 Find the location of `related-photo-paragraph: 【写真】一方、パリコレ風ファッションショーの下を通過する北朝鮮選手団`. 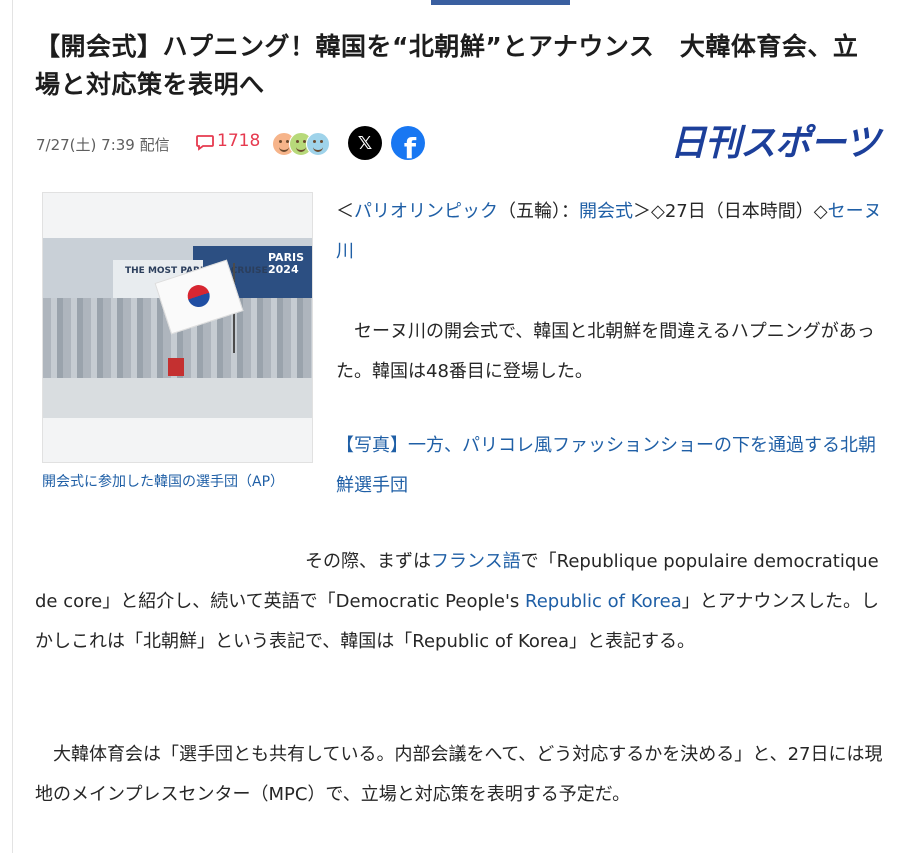

related-photo-paragraph: 【写真】一方、パリコレ風ファッションショーの下を通過する北朝鮮選手団 is located at coordinates (613, 466).